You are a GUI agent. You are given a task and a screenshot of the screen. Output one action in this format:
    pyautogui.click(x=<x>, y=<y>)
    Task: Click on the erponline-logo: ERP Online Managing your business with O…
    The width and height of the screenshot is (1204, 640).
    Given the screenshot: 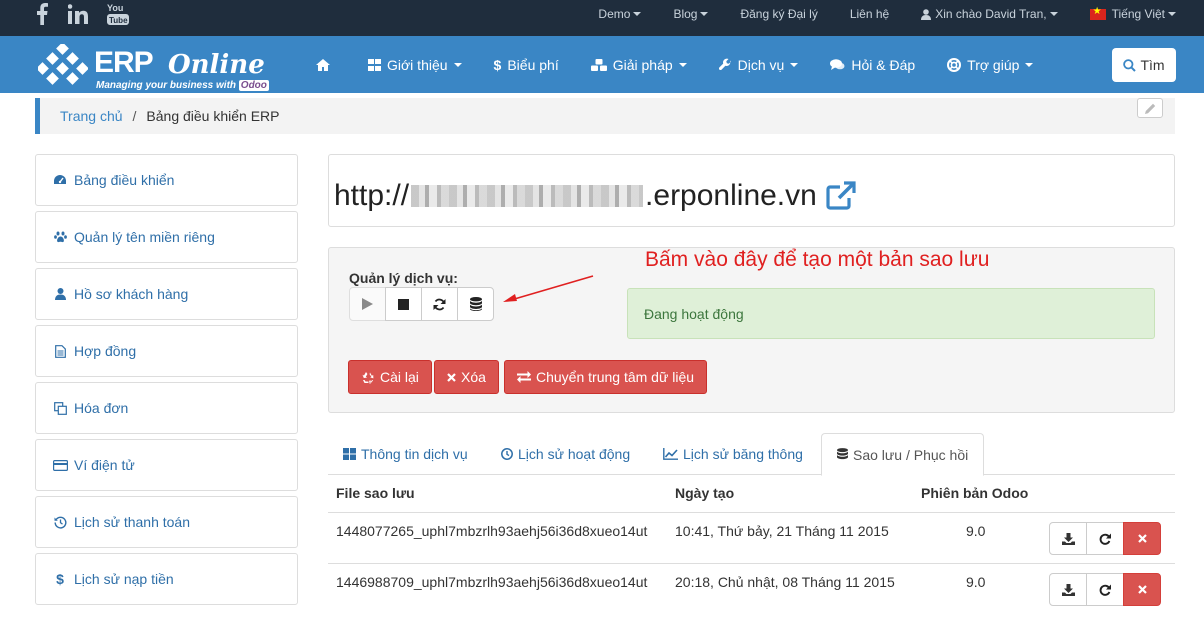 What is the action you would take?
    pyautogui.click(x=163, y=65)
    